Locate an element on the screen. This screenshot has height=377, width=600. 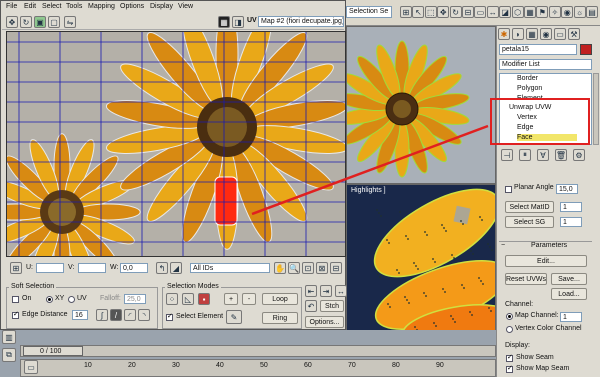
shrink-selection-button: - is located at coordinates (249, 299).